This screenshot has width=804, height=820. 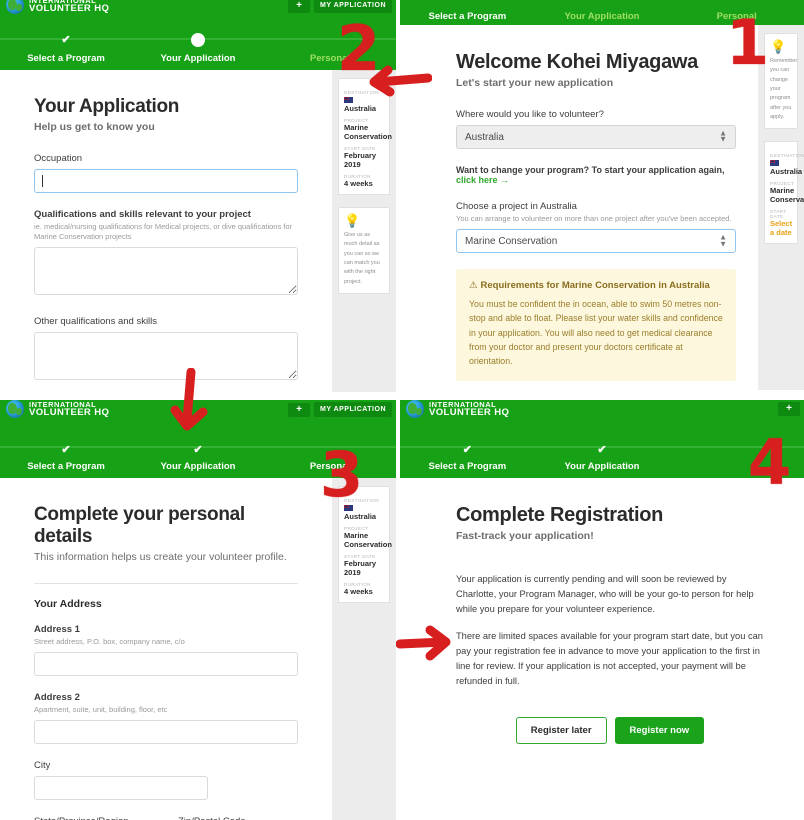 What do you see at coordinates (482, 180) in the screenshot?
I see `change-program-link: click here →` at bounding box center [482, 180].